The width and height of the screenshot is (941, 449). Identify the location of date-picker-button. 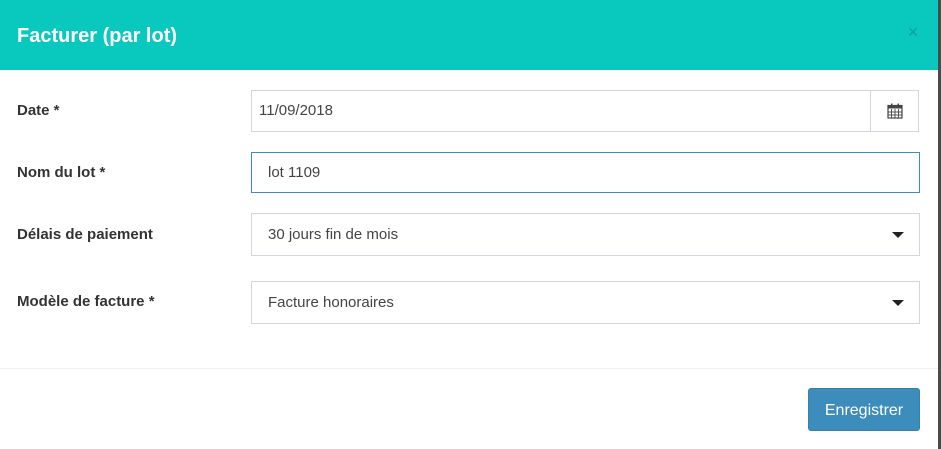
(894, 111).